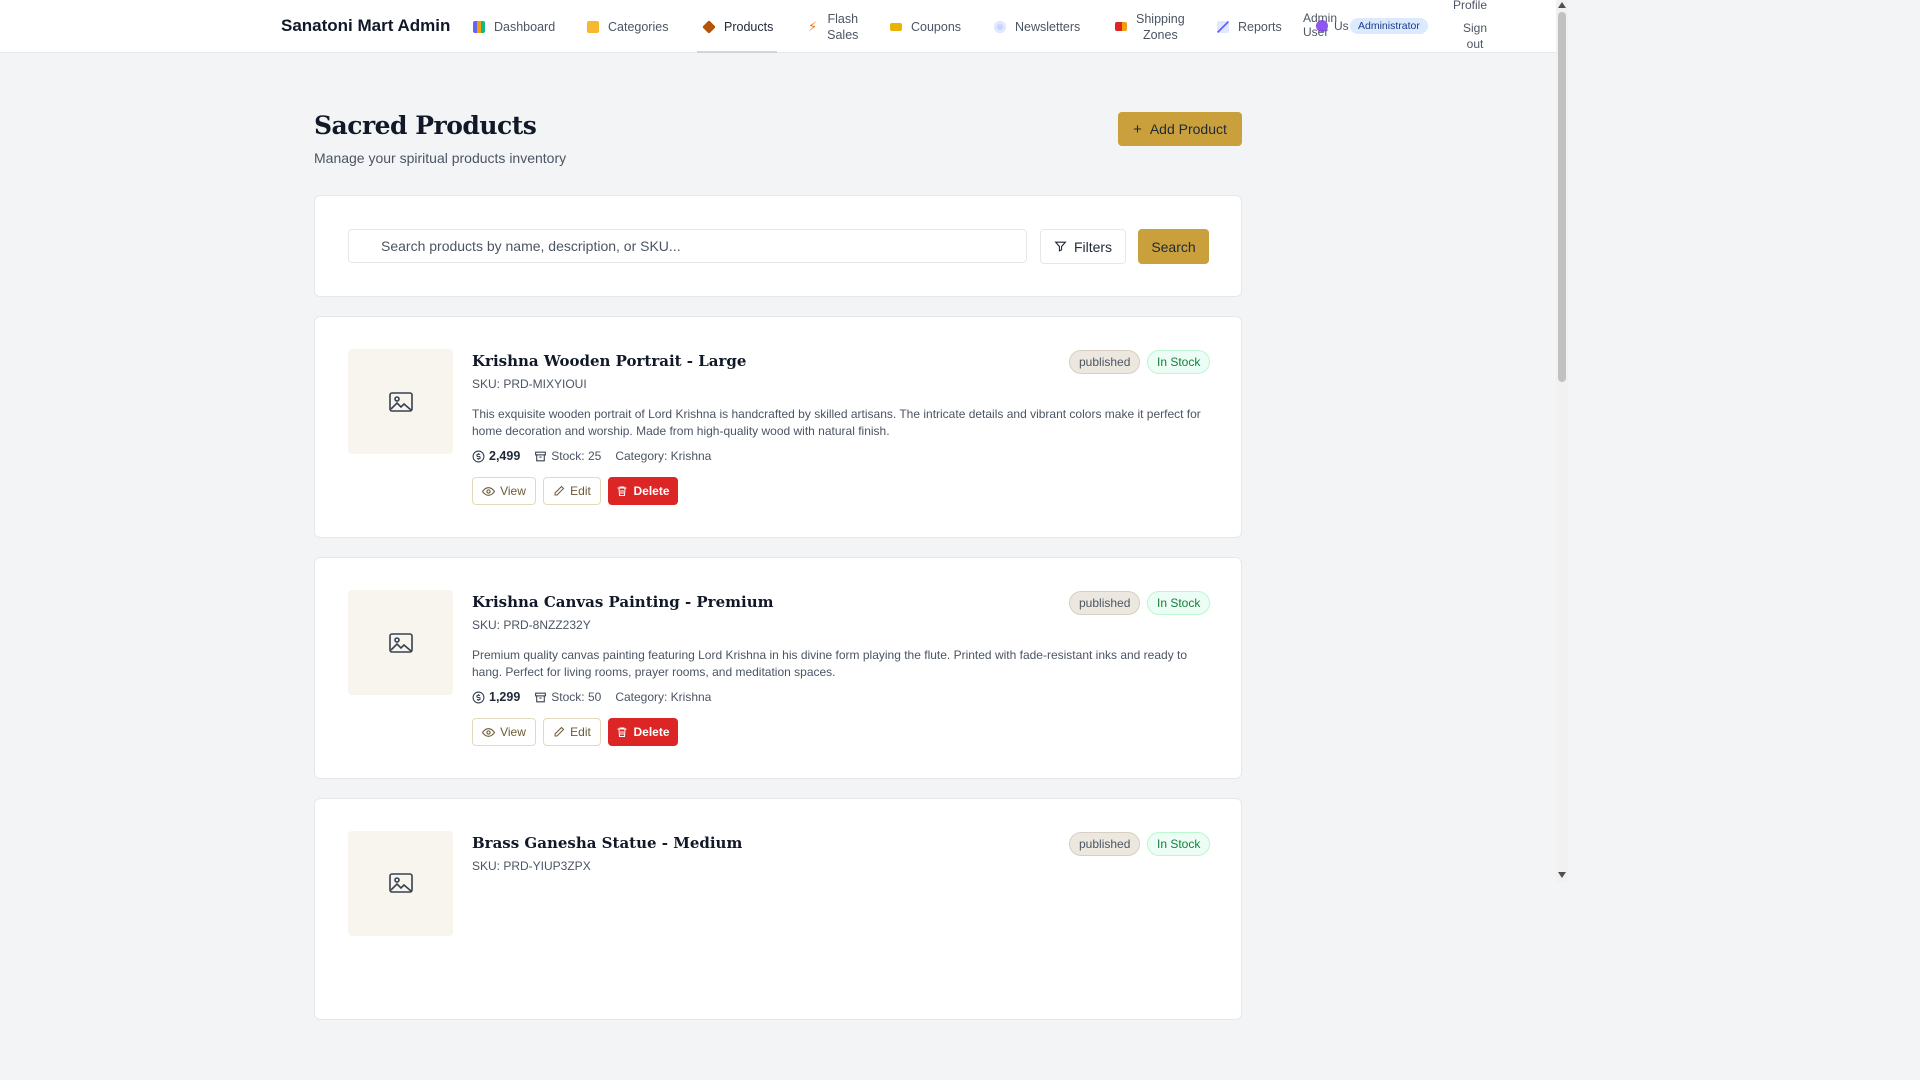  Describe the element at coordinates (638, 26) in the screenshot. I see `nav-label: Categories` at that location.